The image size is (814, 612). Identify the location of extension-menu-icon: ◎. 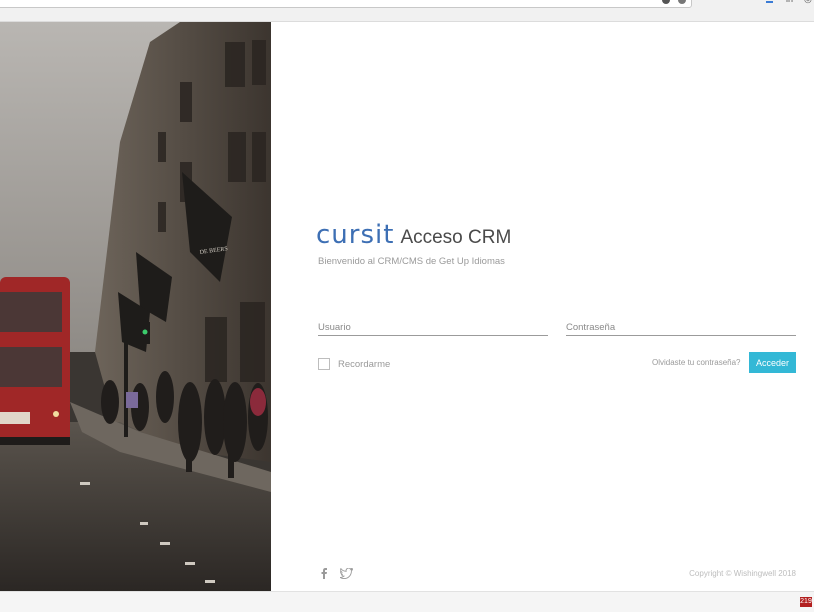
(808, 2).